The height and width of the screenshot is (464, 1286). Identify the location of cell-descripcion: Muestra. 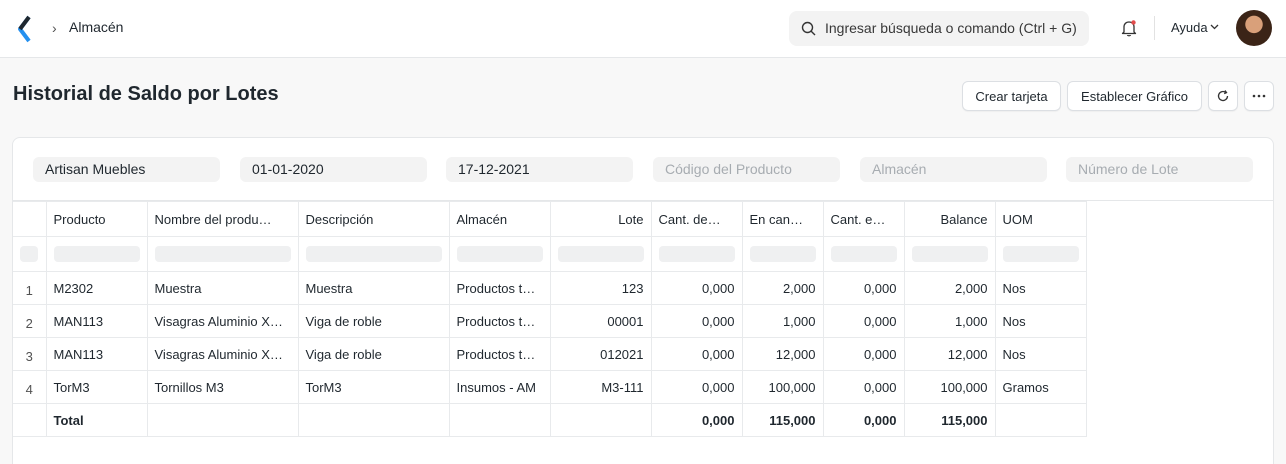
(373, 288).